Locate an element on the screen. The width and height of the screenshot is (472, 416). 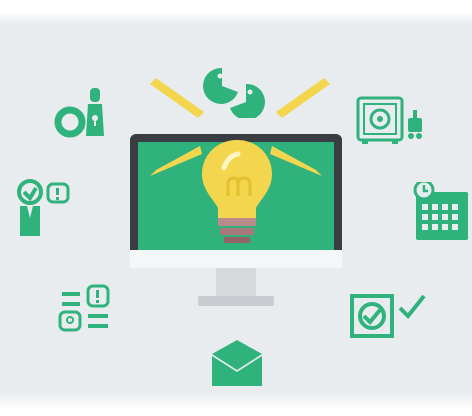
lightbulb-icon is located at coordinates (237, 194).